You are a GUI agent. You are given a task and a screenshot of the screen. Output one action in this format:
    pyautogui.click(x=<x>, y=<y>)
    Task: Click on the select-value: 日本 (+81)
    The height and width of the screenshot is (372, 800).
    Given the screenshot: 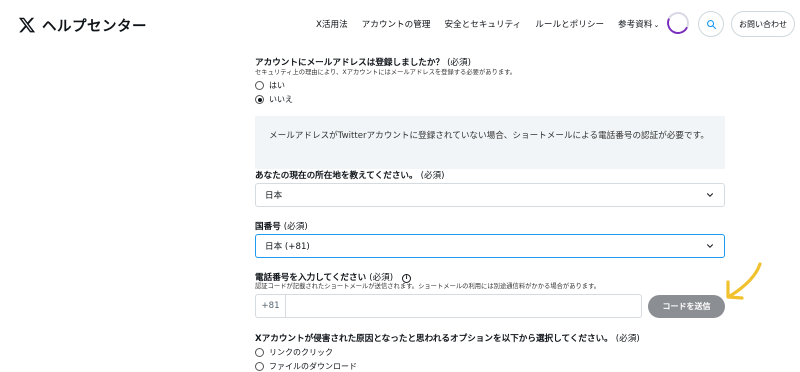 What is the action you would take?
    pyautogui.click(x=287, y=247)
    